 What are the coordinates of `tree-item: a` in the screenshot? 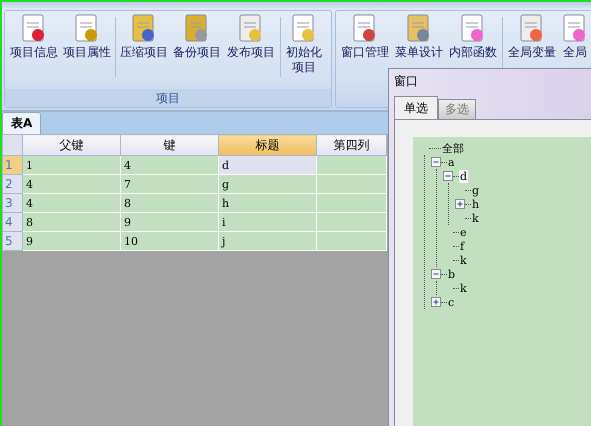 It's located at (451, 162).